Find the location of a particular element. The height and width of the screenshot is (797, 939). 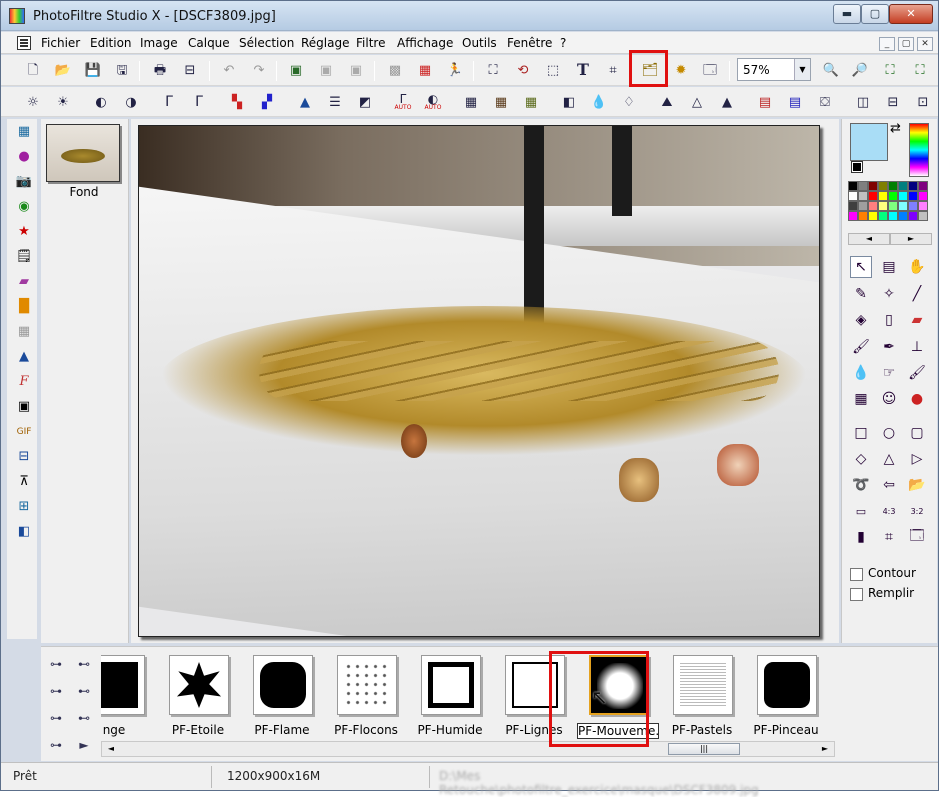

background-color is located at coordinates (857, 167).